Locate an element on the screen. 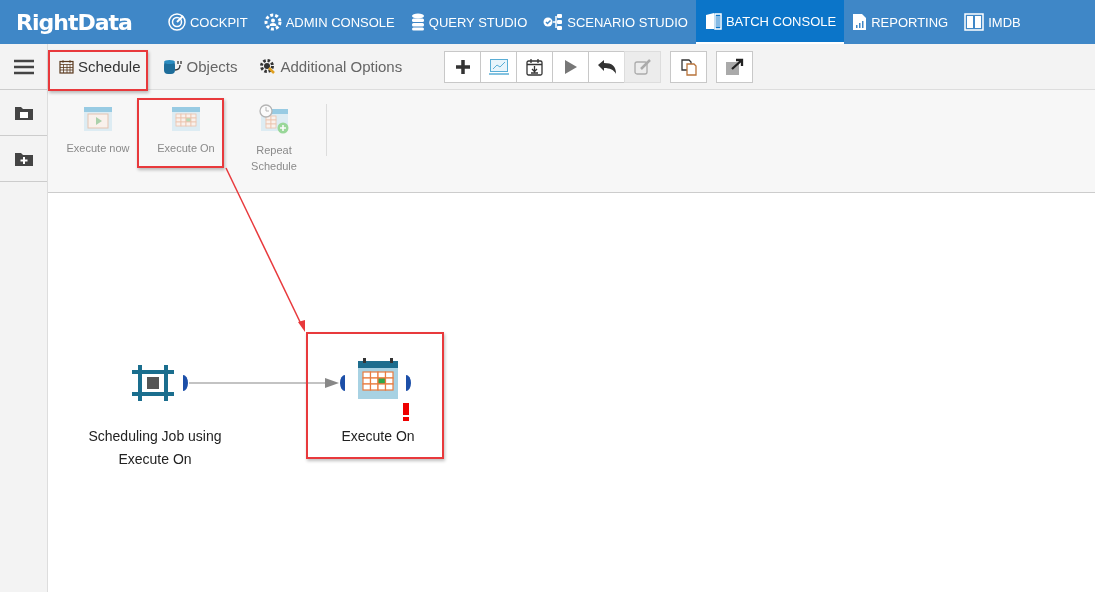 This screenshot has width=1095, height=592. nav-tab: ADMIN CONSOLE is located at coordinates (329, 22).